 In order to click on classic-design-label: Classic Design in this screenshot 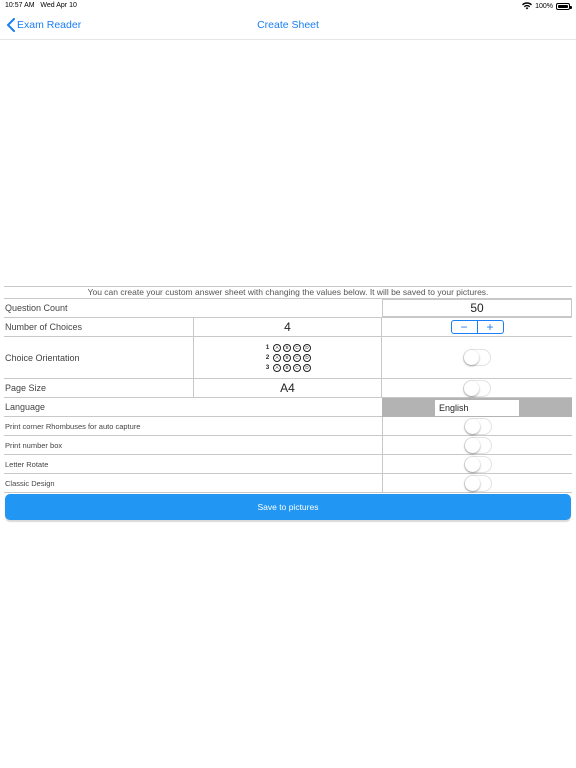, I will do `click(30, 483)`.